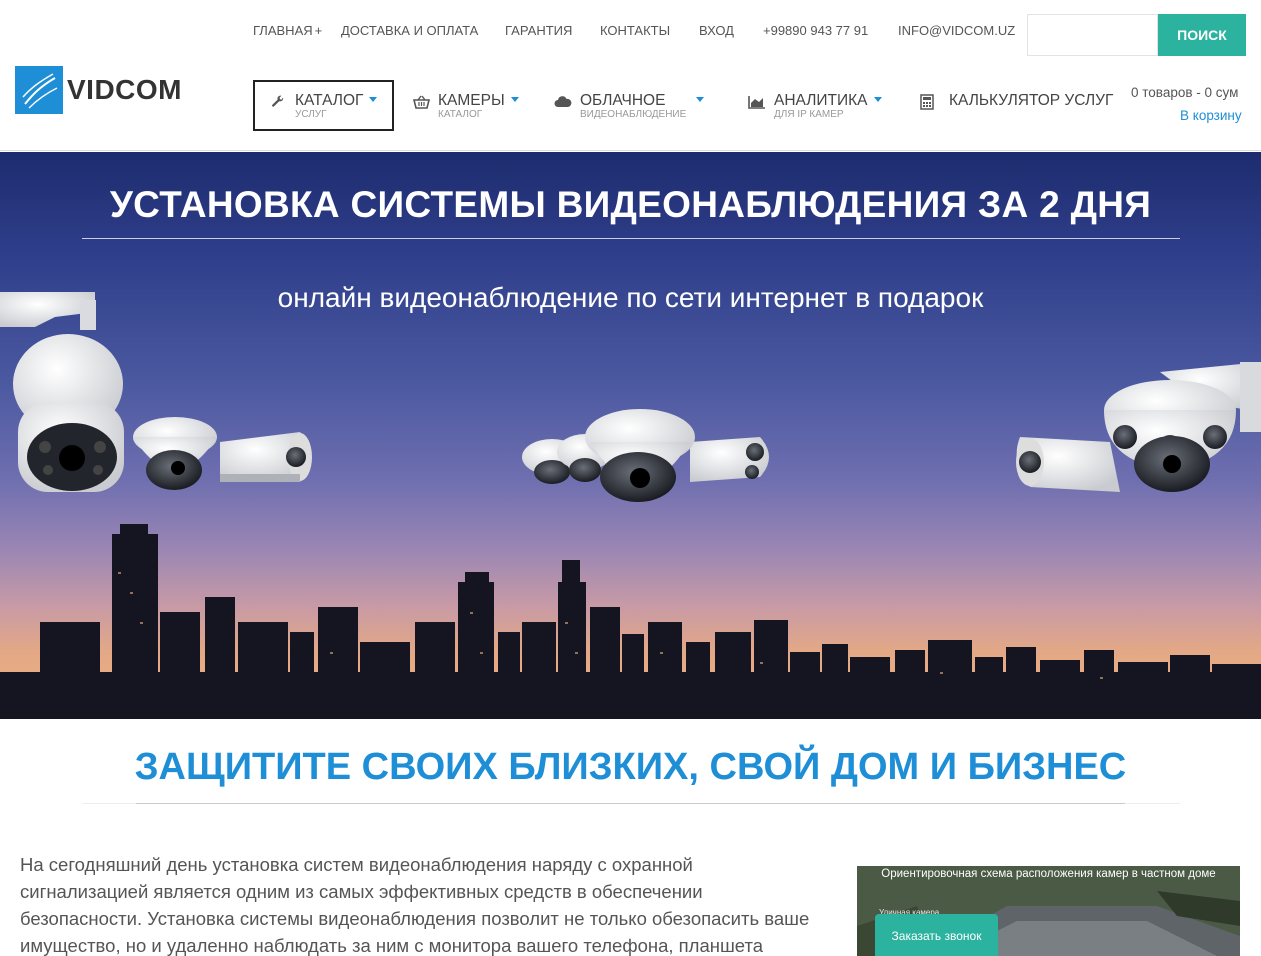 The image size is (1261, 956). I want to click on topnav-phone-link: +99890 943 77 91, so click(815, 30).